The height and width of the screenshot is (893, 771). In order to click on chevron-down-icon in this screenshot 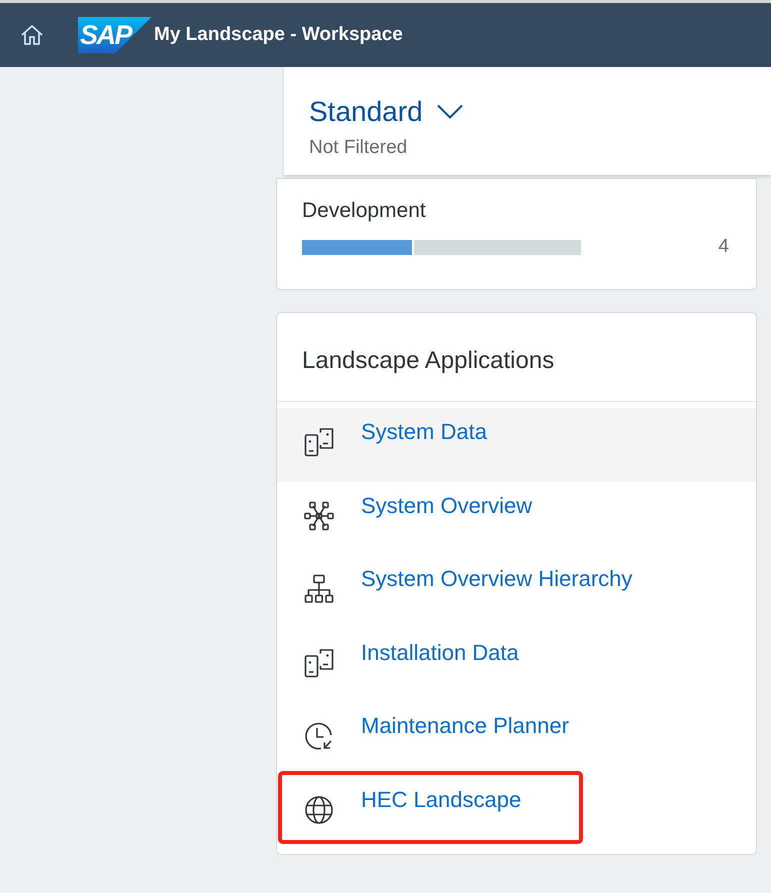, I will do `click(449, 112)`.